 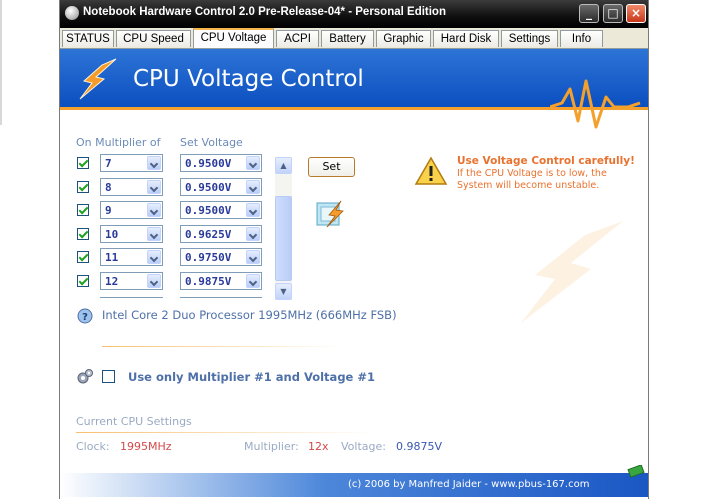 I want to click on voltage-value-current: 0.9875V, so click(x=419, y=446).